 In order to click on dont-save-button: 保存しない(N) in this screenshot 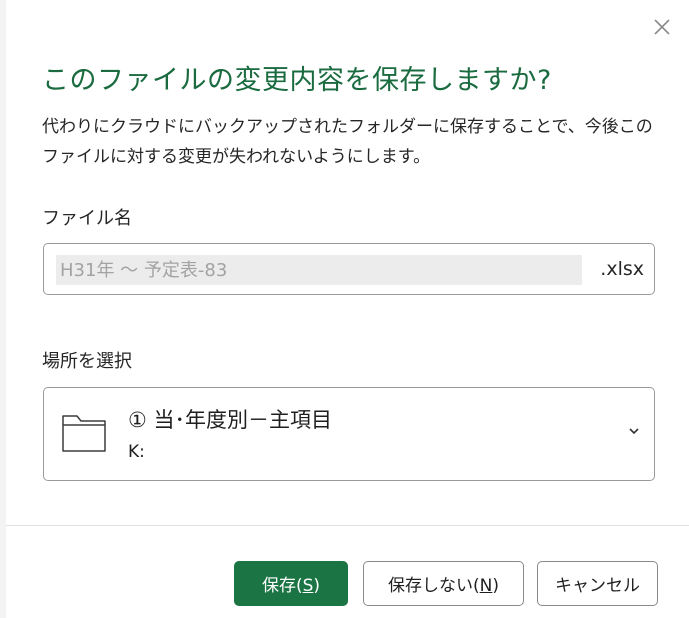, I will do `click(443, 583)`.